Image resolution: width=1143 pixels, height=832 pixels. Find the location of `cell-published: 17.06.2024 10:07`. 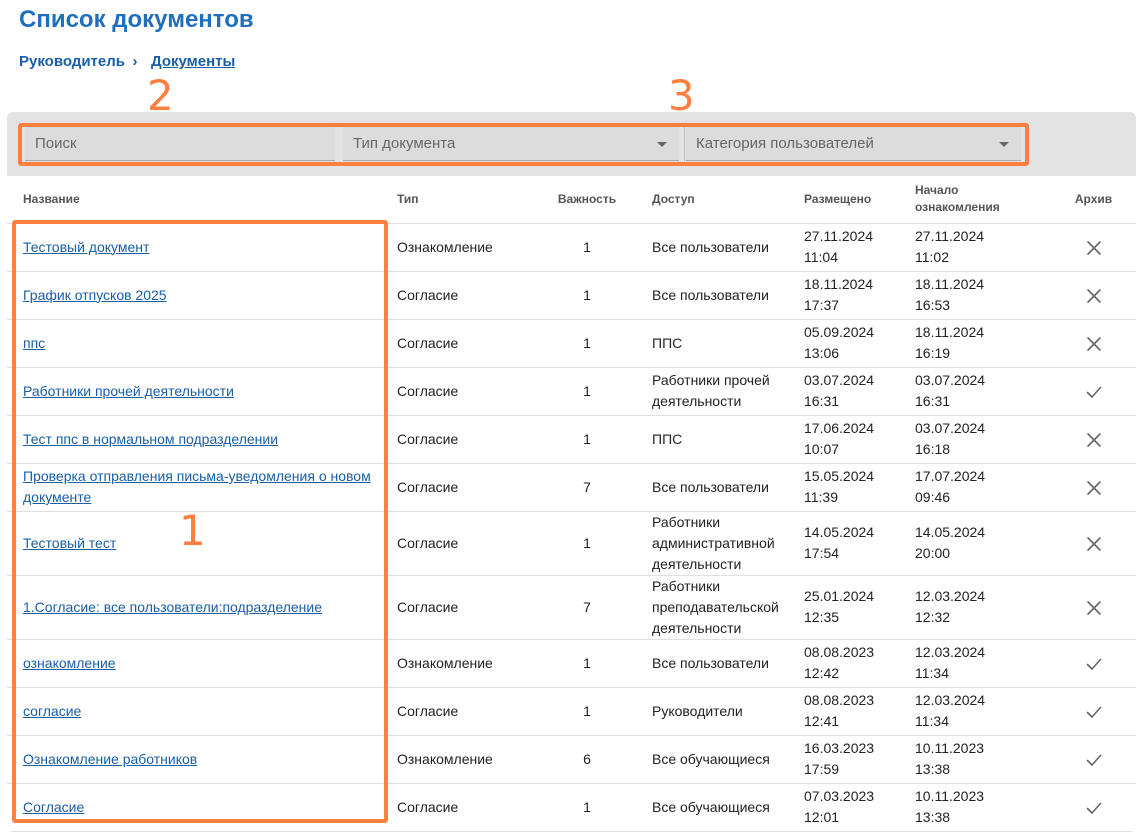

cell-published: 17.06.2024 10:07 is located at coordinates (858, 439).